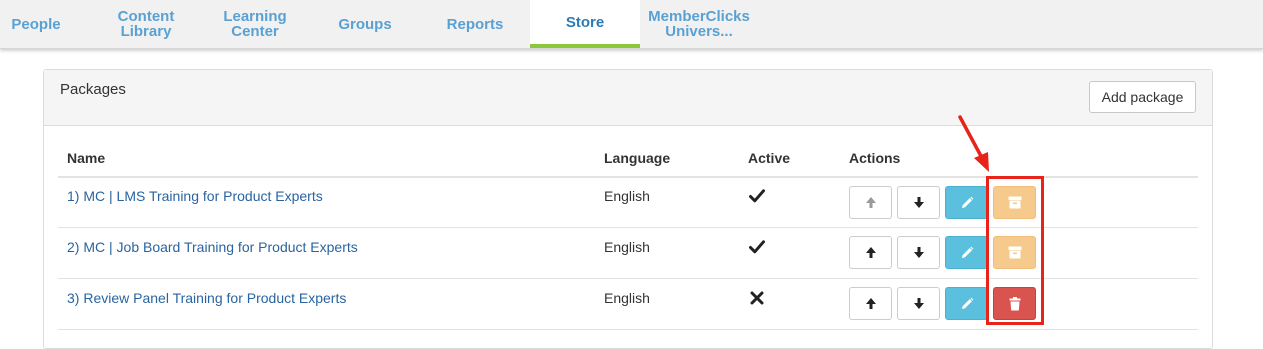  I want to click on tab-reports-label: Reports, so click(475, 24).